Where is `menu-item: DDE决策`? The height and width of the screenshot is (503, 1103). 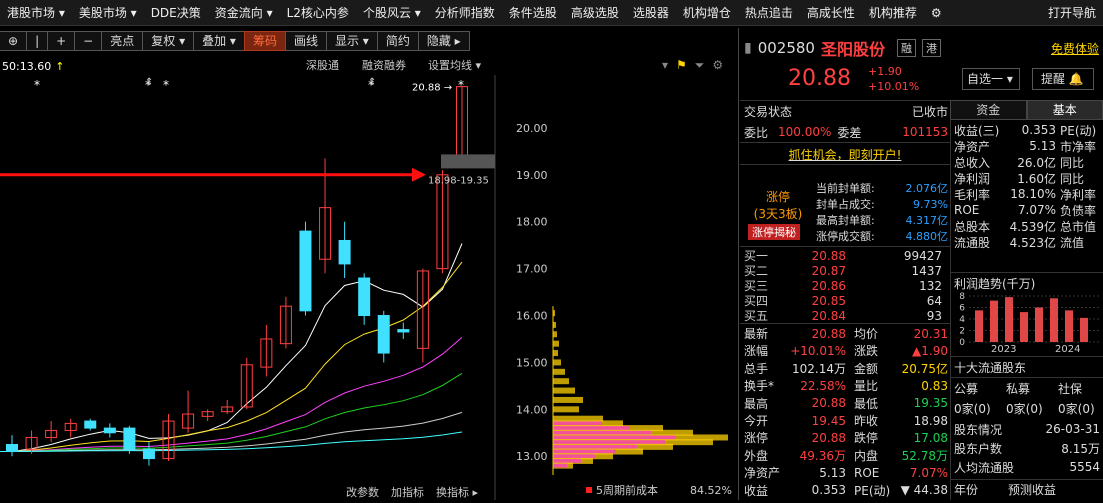
menu-item: DDE决策 is located at coordinates (176, 12).